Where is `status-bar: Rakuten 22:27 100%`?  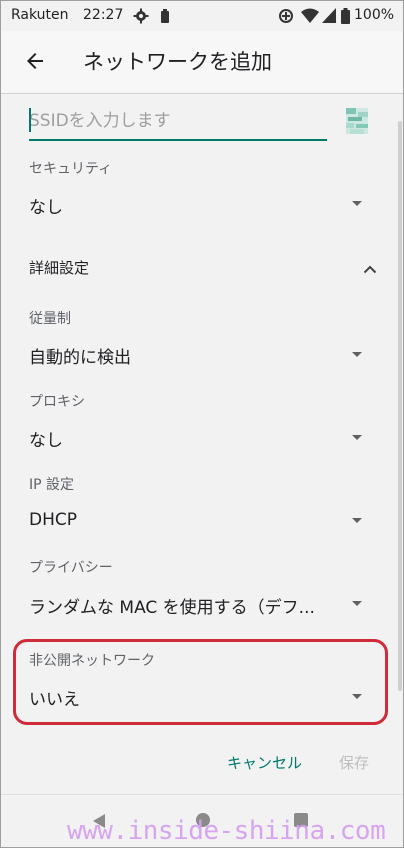 status-bar: Rakuten 22:27 100% is located at coordinates (202, 16).